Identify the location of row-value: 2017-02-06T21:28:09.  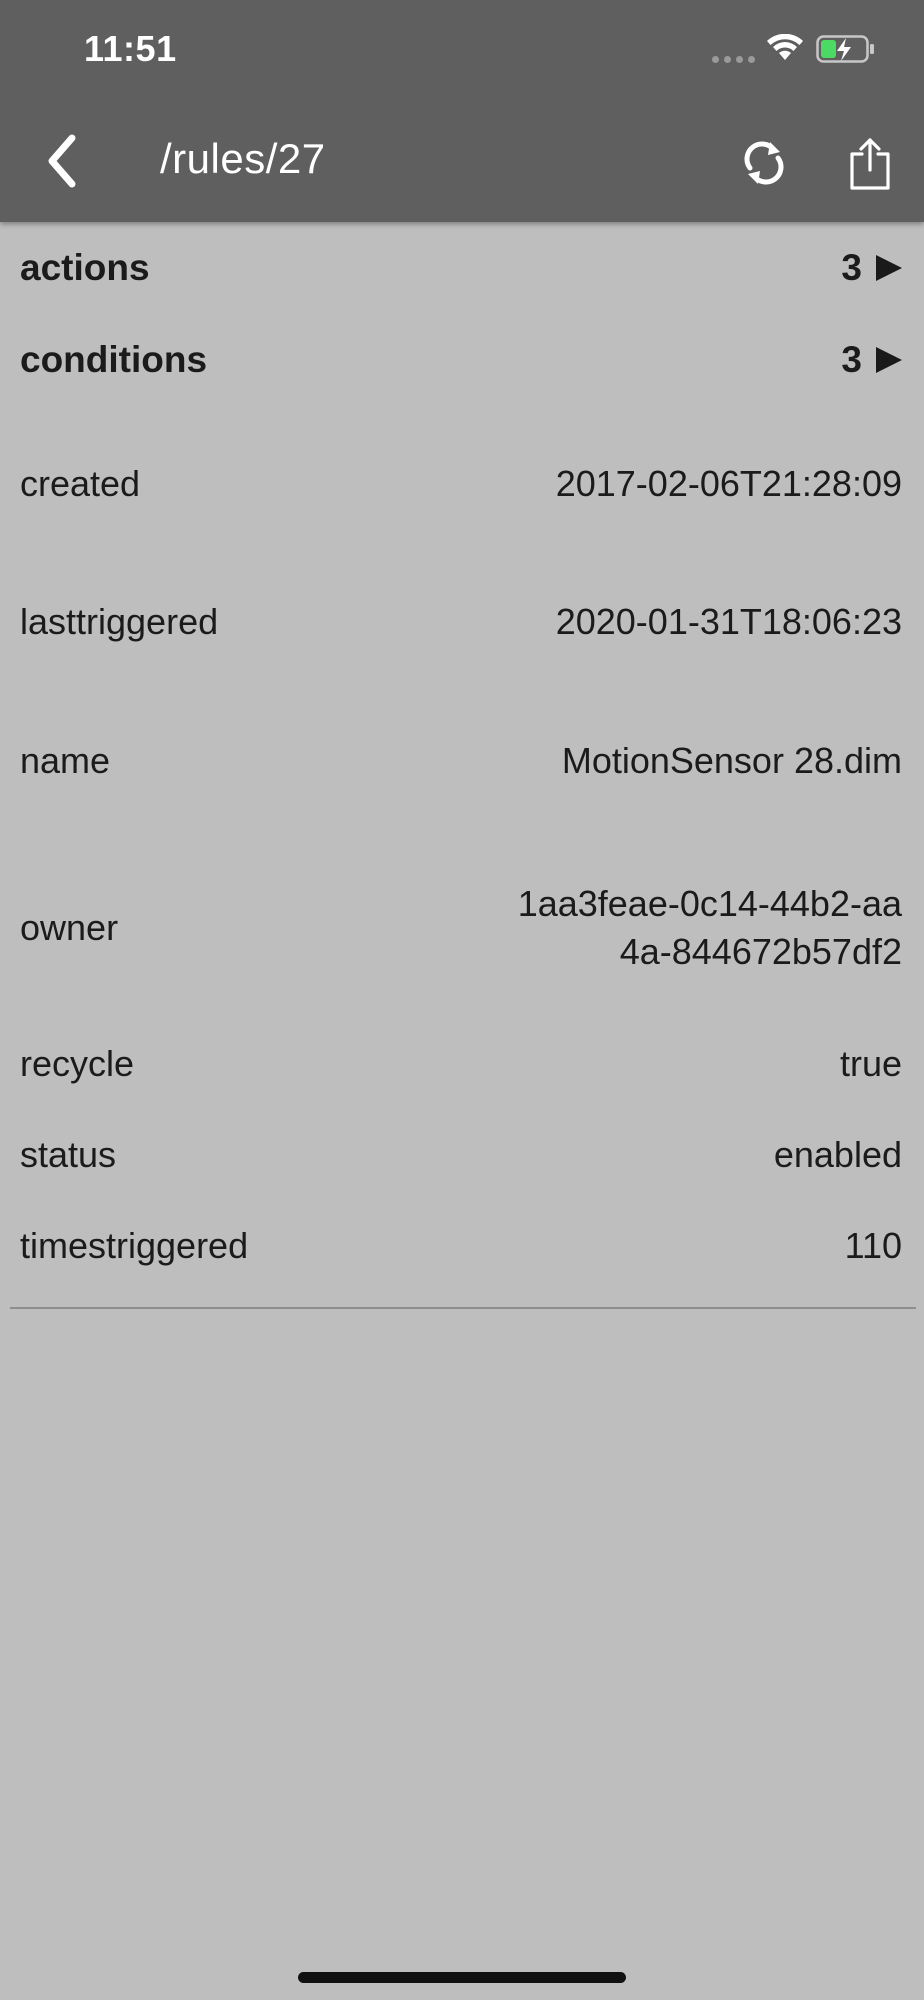
(728, 483).